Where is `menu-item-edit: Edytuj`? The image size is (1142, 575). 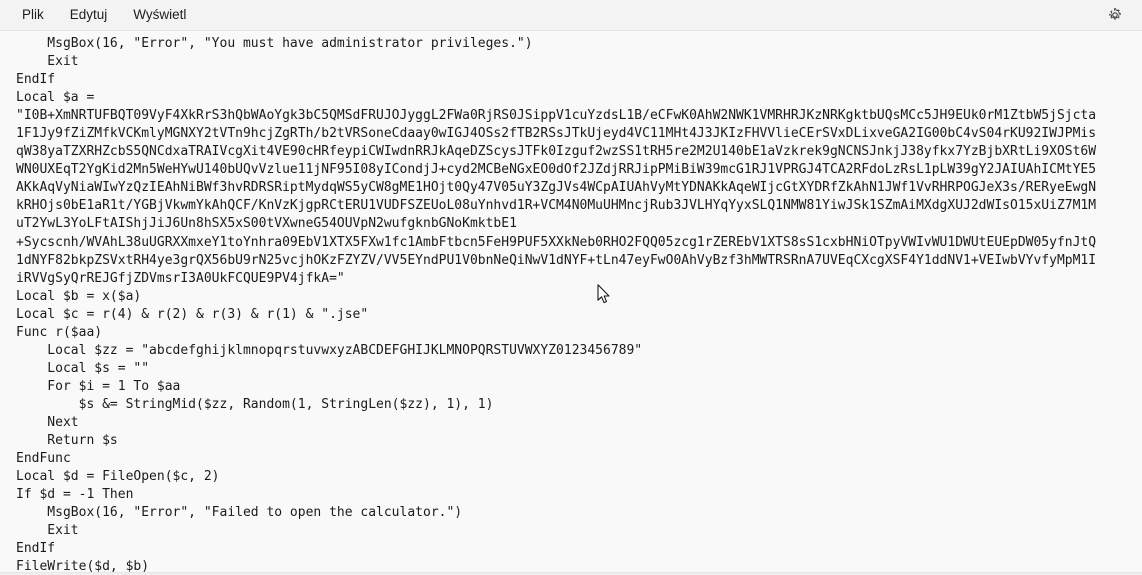 menu-item-edit: Edytuj is located at coordinates (89, 15).